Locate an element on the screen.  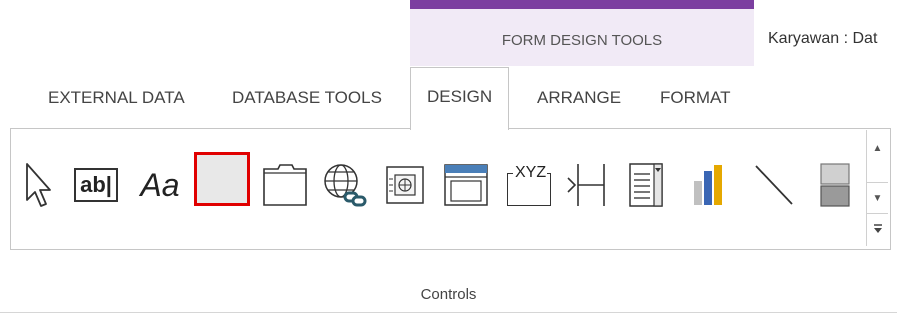
tab-control-icon is located at coordinates (285, 185).